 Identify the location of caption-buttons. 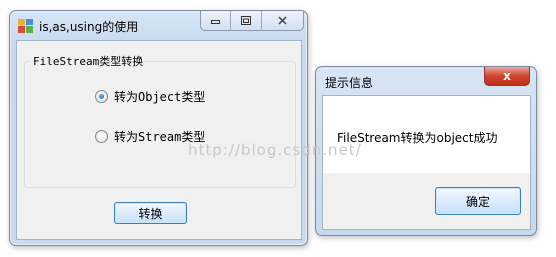
(252, 21).